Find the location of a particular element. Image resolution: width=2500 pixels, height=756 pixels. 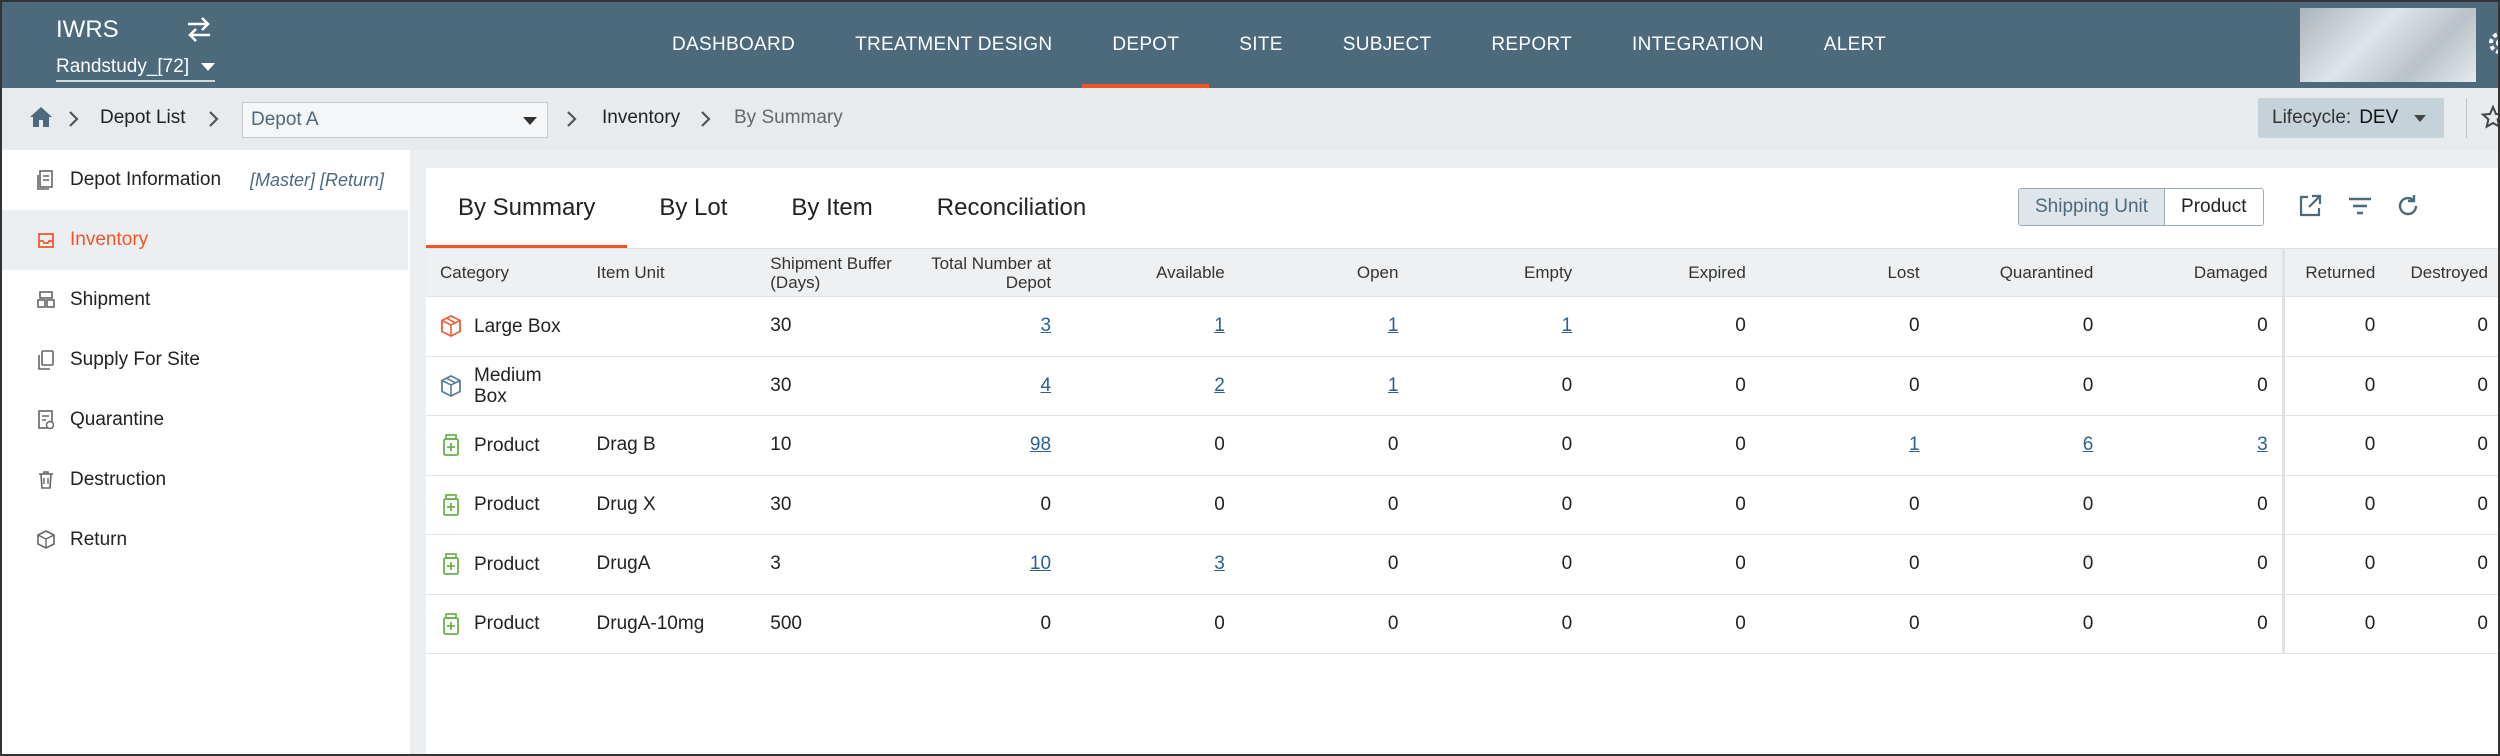

item-unit-cell is located at coordinates (669, 326).